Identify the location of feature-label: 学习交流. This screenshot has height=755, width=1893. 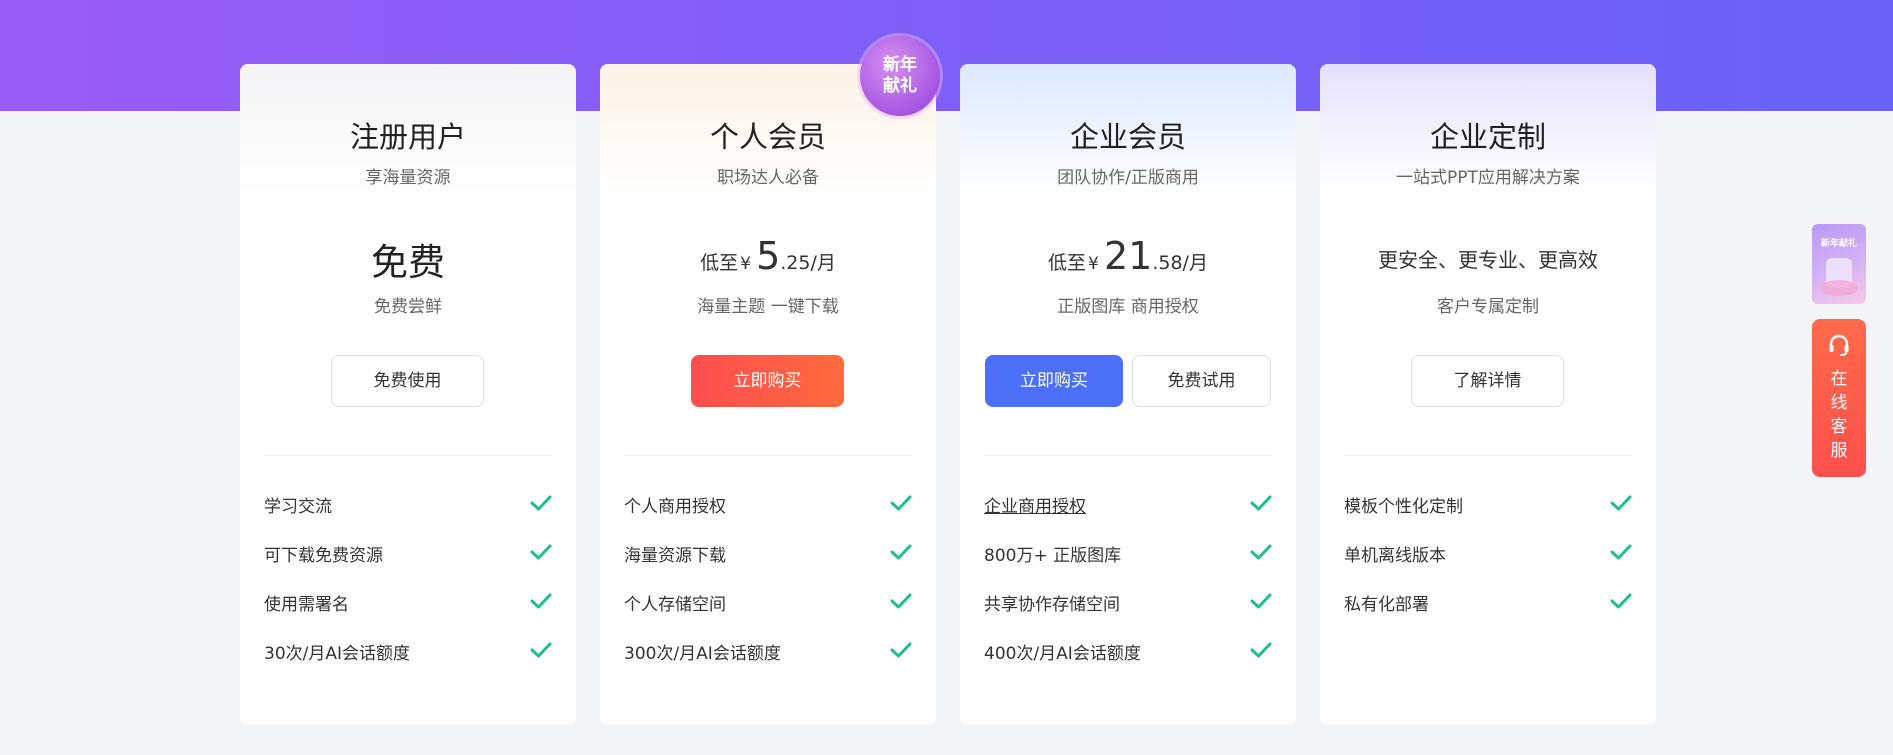
(298, 507).